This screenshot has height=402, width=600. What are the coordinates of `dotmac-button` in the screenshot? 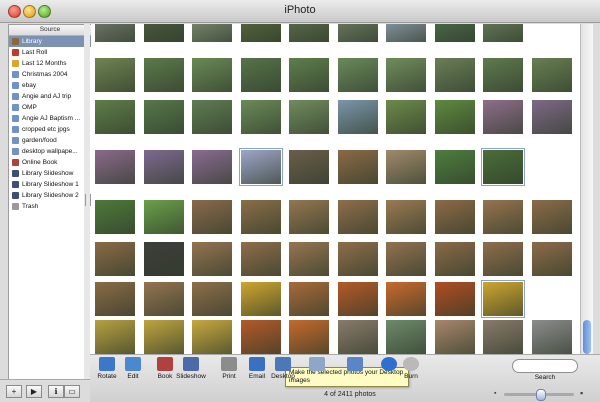 It's located at (355, 364).